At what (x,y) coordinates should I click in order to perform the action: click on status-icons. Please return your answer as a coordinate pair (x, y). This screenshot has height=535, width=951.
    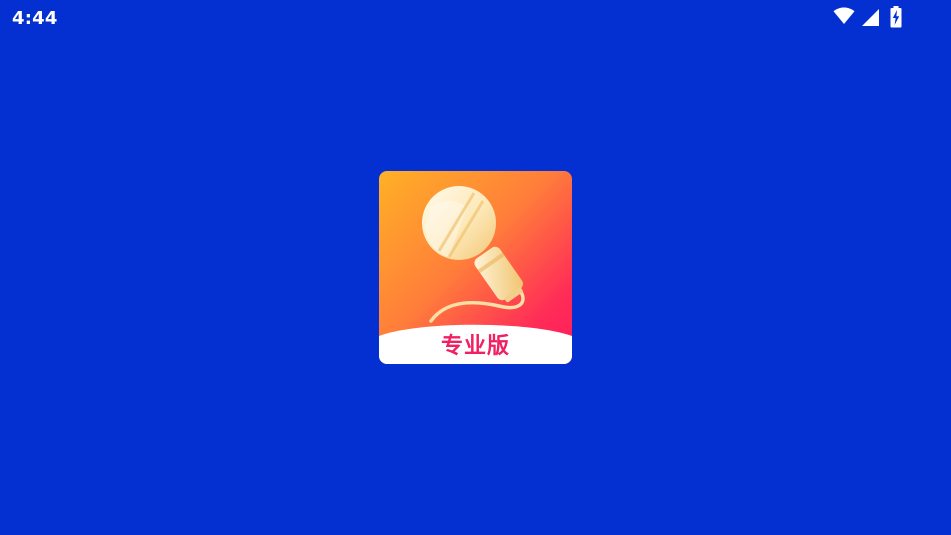
    Looking at the image, I should click on (873, 17).